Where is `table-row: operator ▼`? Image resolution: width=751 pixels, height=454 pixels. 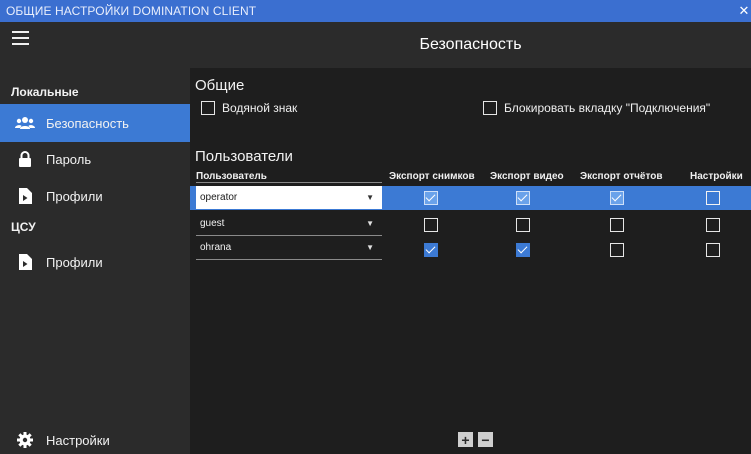 table-row: operator ▼ is located at coordinates (470, 198).